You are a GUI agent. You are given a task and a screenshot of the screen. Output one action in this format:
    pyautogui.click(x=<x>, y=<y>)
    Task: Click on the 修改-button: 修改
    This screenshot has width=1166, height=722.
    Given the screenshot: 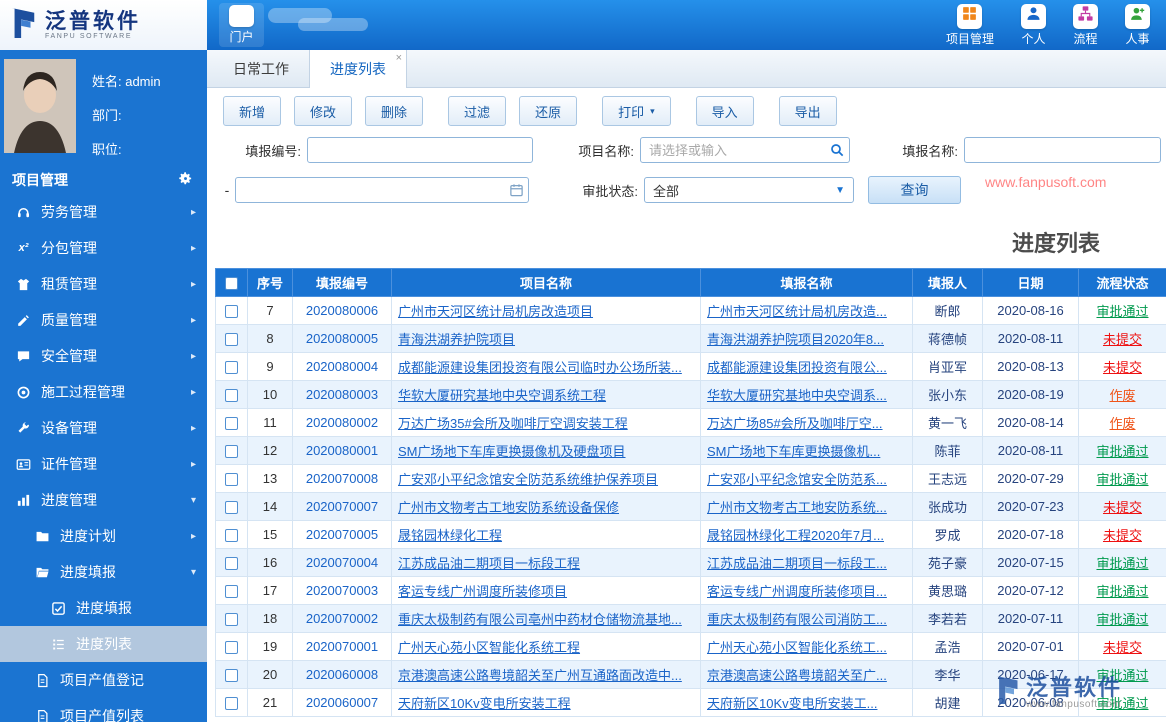 What is the action you would take?
    pyautogui.click(x=323, y=111)
    